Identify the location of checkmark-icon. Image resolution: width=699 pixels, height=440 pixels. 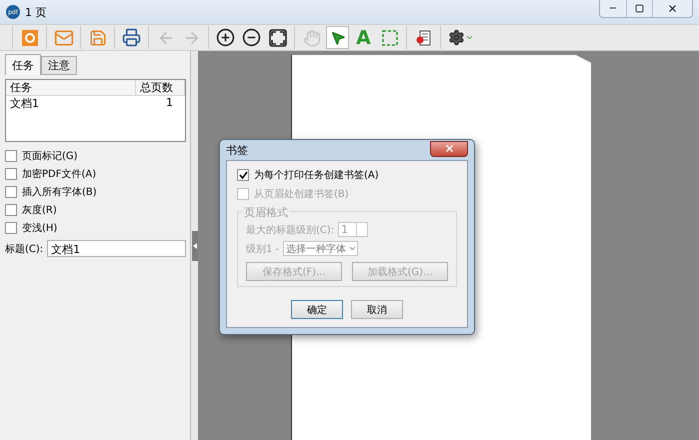
(243, 175).